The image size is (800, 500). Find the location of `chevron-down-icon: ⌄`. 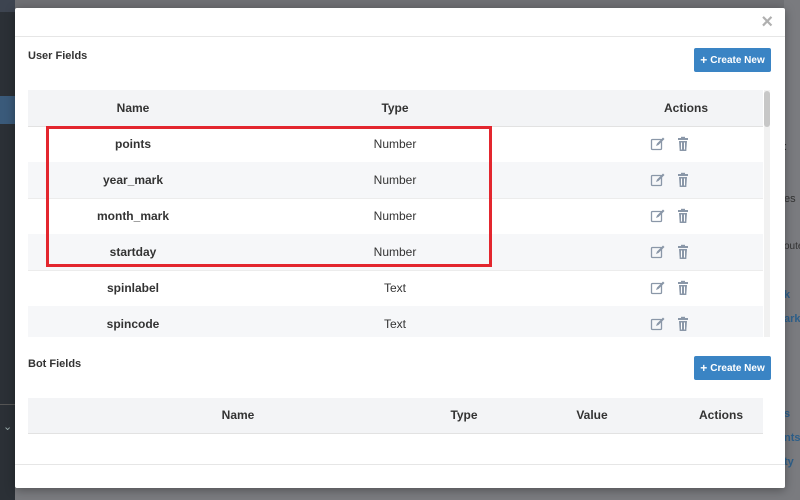

chevron-down-icon: ⌄ is located at coordinates (8, 427).